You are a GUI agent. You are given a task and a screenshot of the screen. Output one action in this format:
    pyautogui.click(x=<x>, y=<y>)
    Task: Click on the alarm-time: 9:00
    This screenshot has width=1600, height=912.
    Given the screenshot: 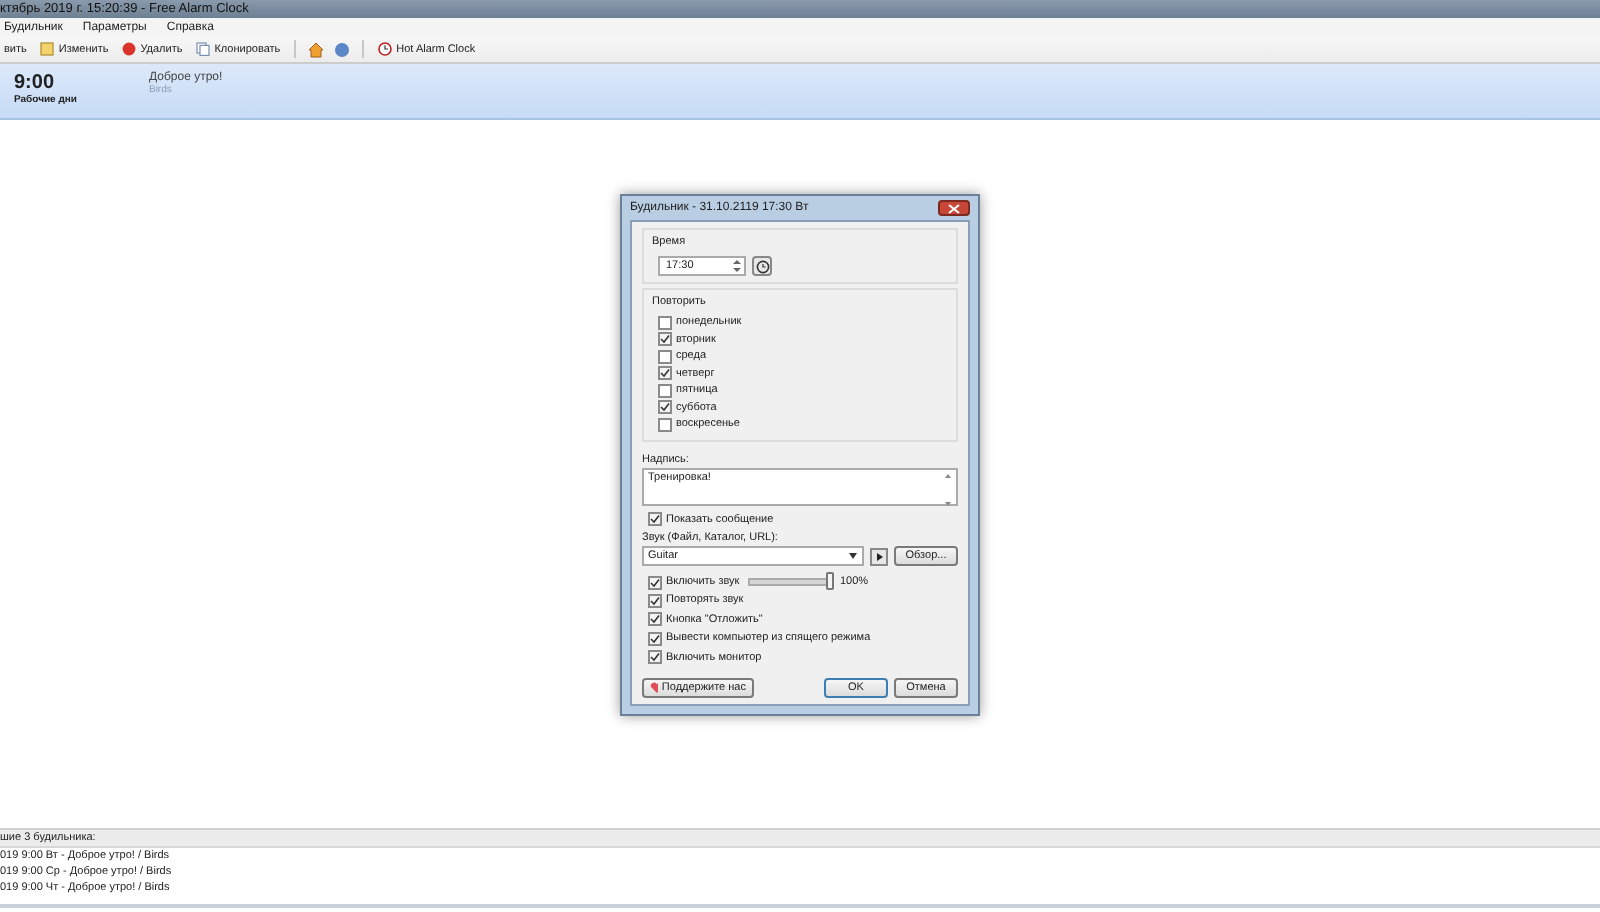 What is the action you would take?
    pyautogui.click(x=35, y=83)
    